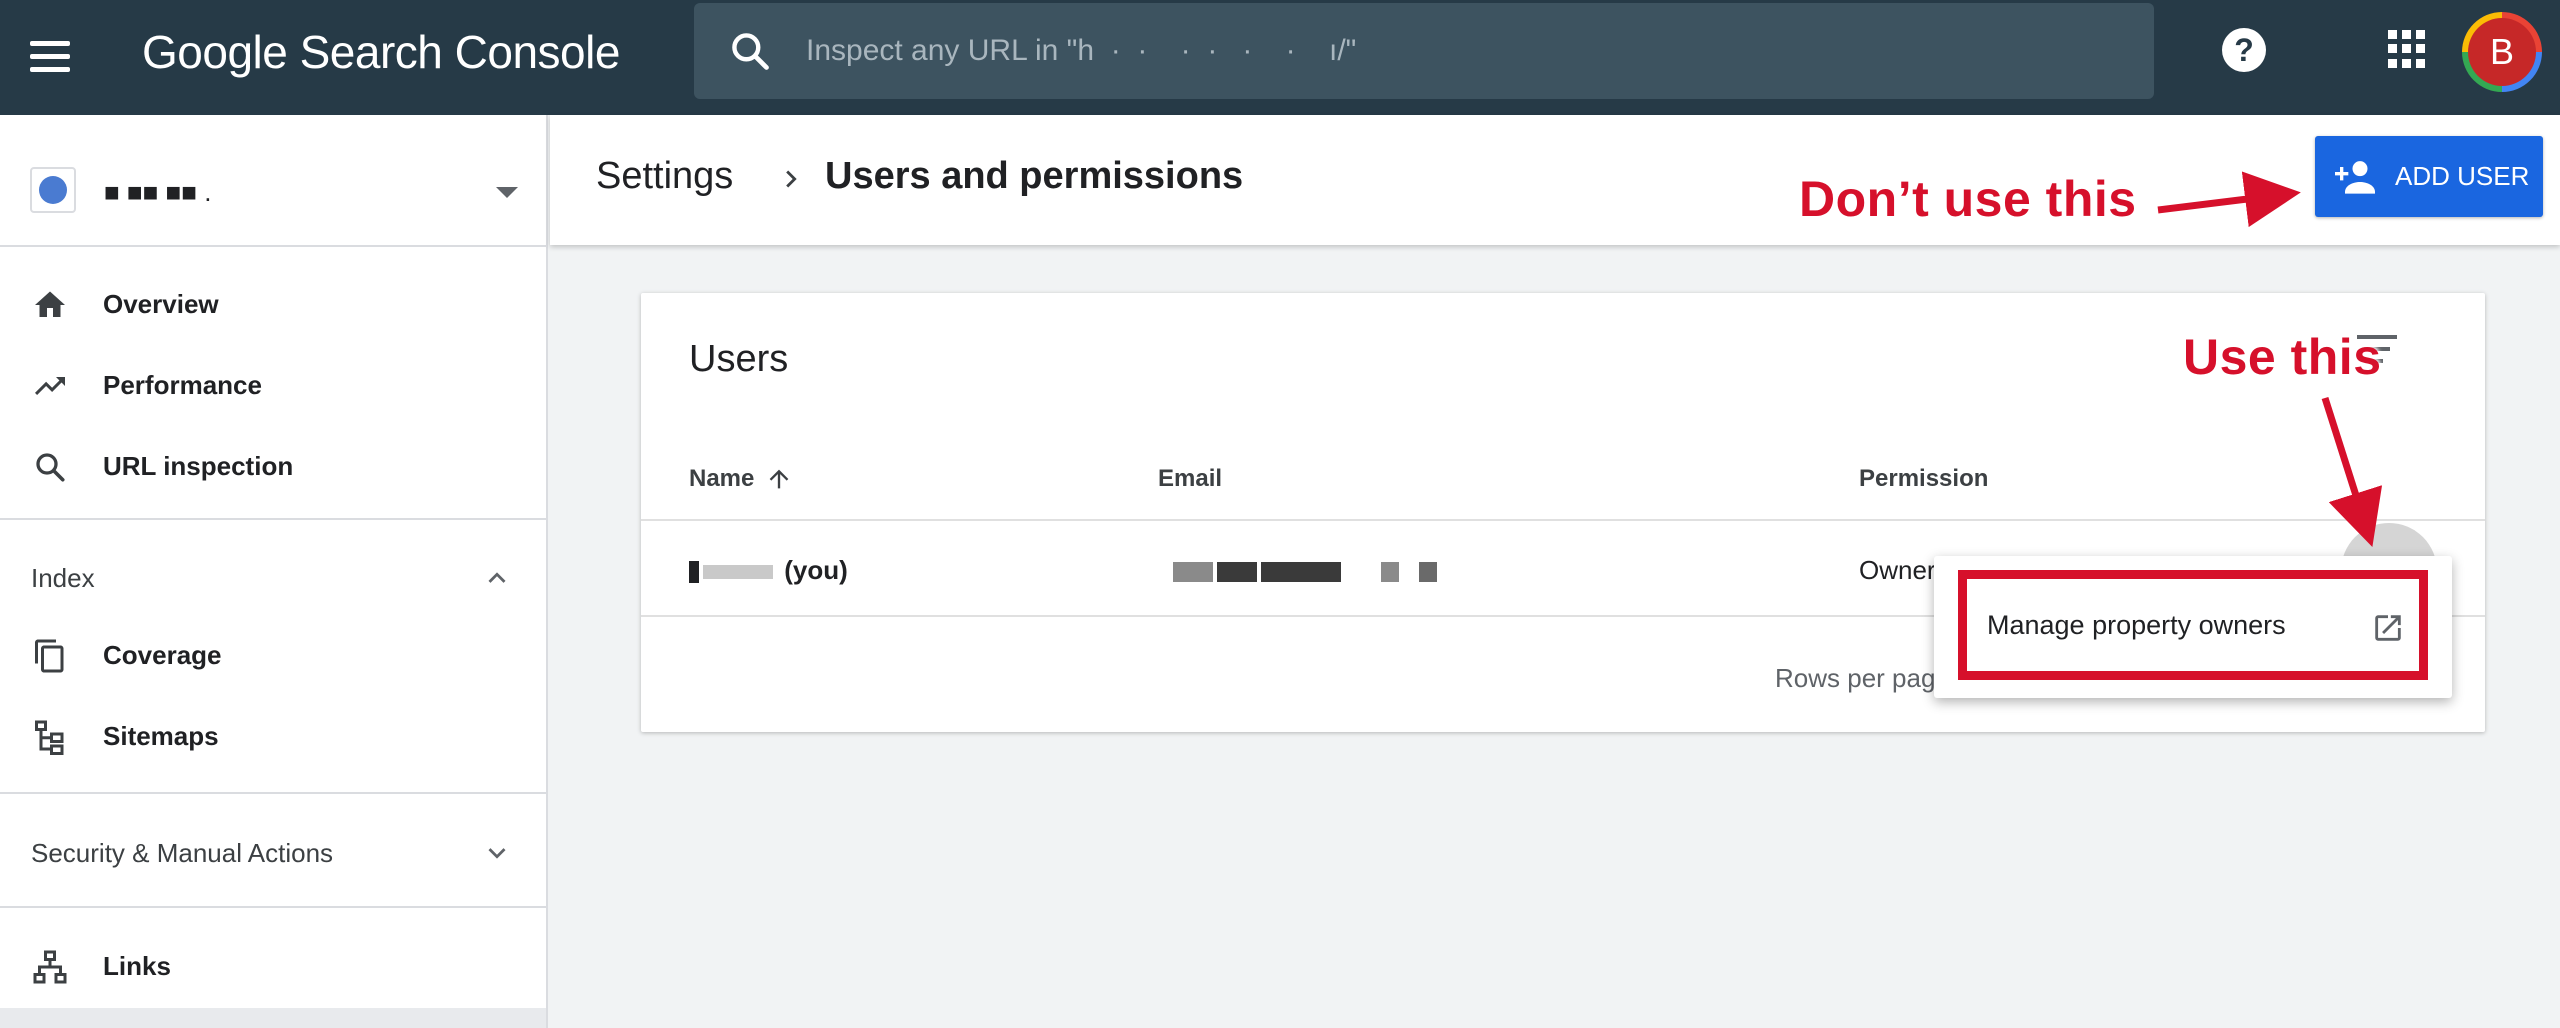 Image resolution: width=2560 pixels, height=1028 pixels. I want to click on sidebar-item-label: Coverage, so click(162, 655).